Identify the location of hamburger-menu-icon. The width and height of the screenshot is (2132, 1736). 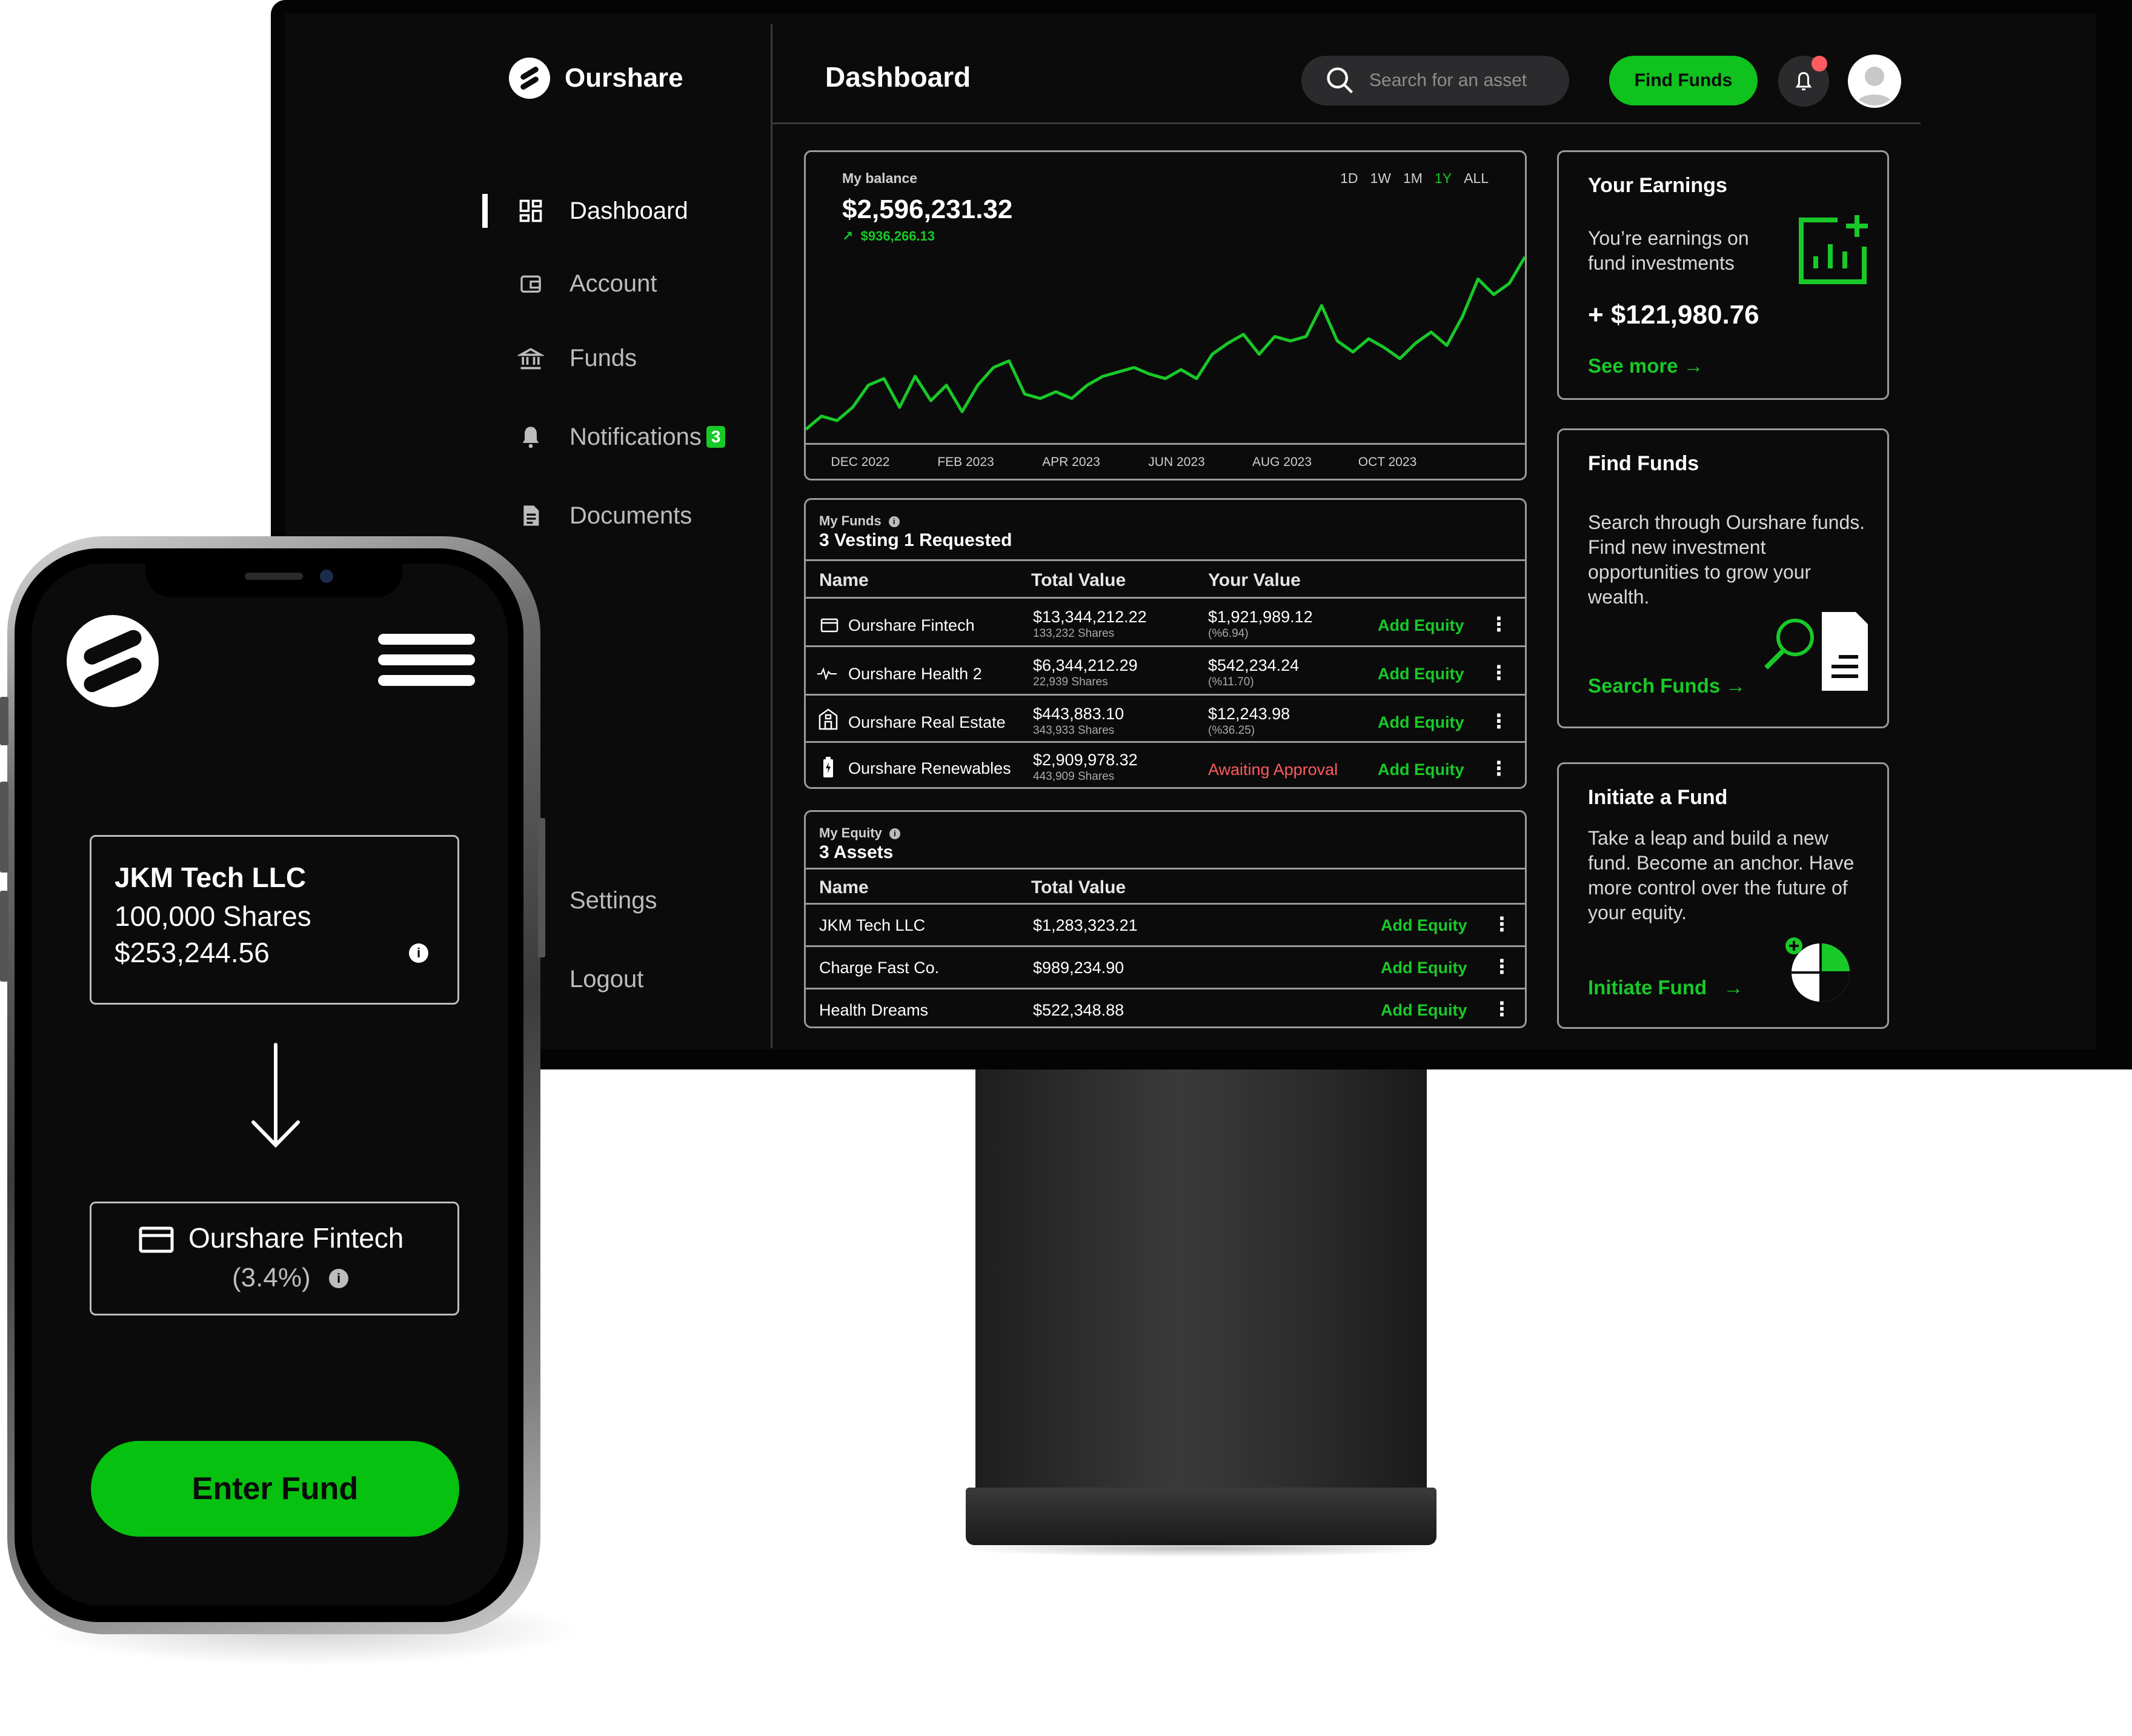
(427, 661).